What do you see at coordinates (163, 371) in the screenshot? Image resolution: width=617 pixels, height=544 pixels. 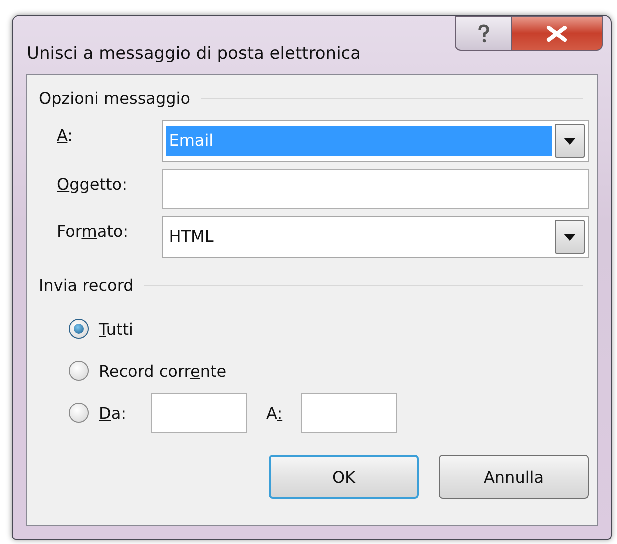 I see `radio-label: Record corrente` at bounding box center [163, 371].